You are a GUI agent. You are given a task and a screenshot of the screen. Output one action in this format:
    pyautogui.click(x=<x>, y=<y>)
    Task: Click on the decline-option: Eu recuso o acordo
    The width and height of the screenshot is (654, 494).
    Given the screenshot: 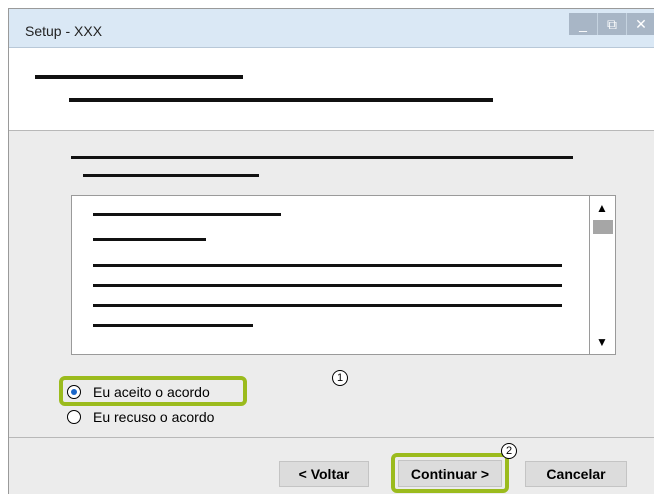 What is the action you would take?
    pyautogui.click(x=140, y=417)
    